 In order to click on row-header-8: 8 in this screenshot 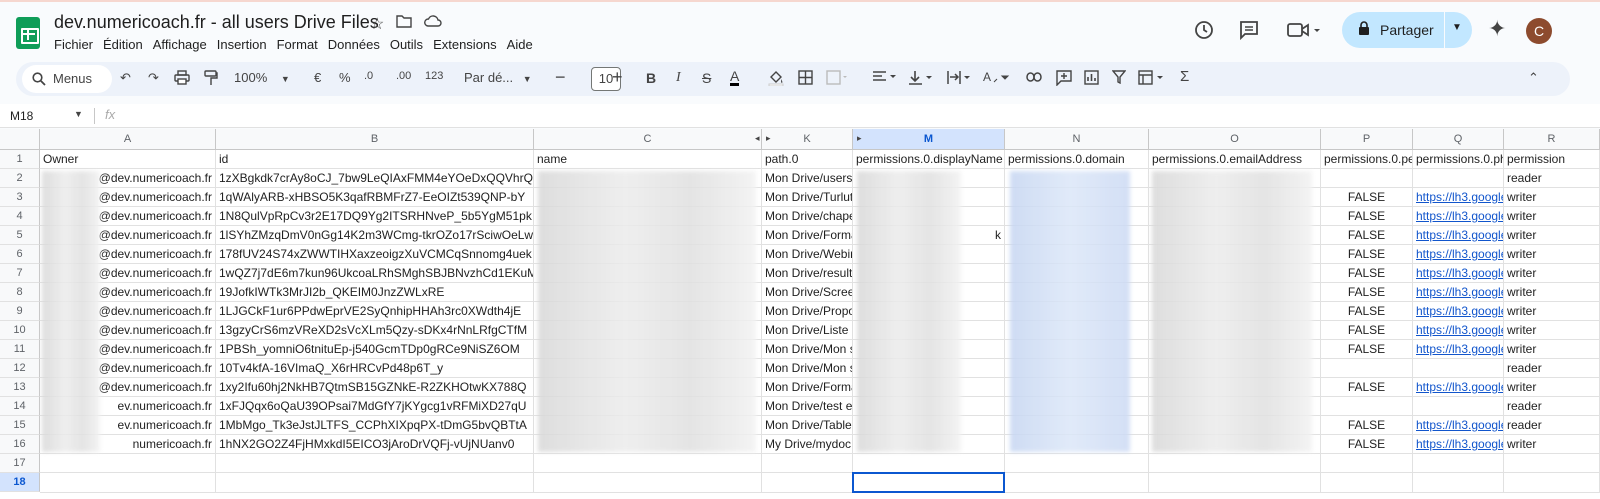, I will do `click(20, 292)`.